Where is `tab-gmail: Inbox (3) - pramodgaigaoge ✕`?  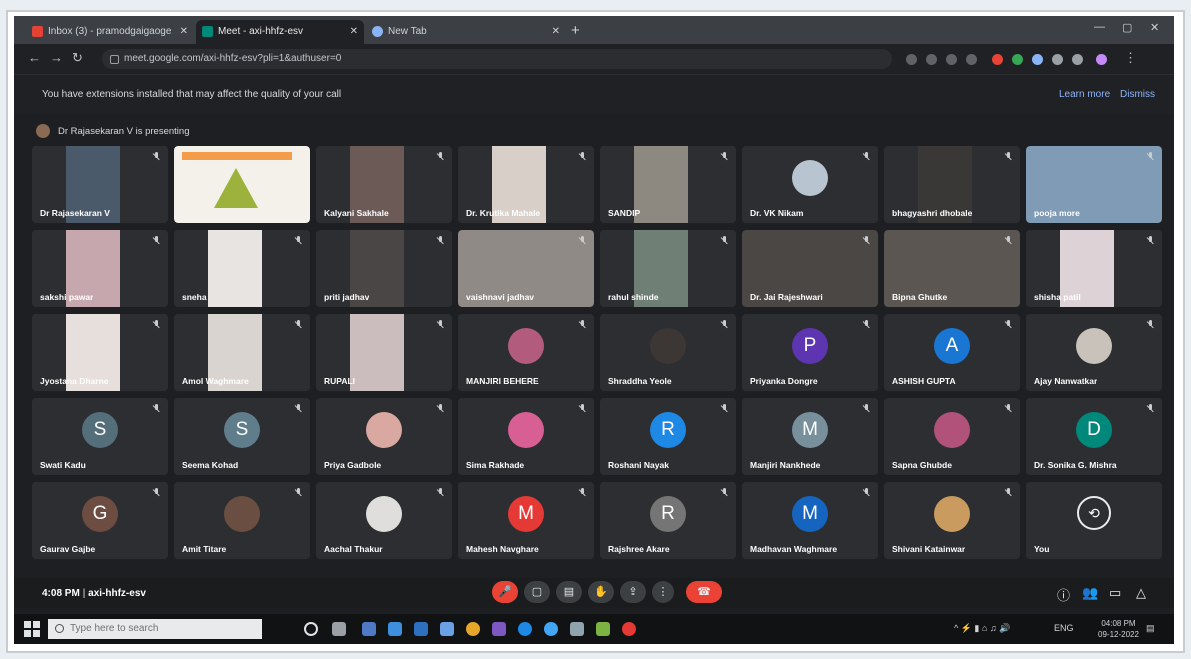 tab-gmail: Inbox (3) - pramodgaigaoge ✕ is located at coordinates (110, 32).